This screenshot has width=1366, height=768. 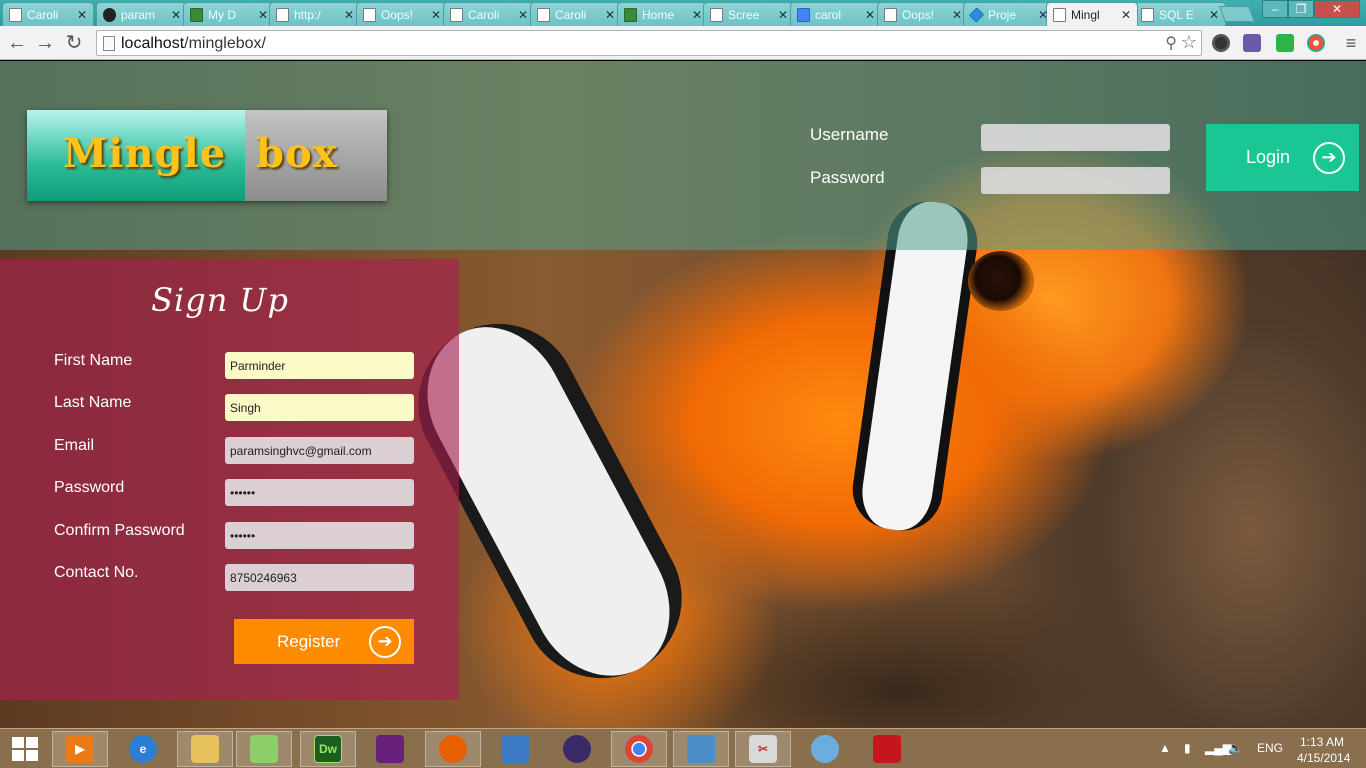 What do you see at coordinates (749, 14) in the screenshot?
I see `tab-screen: Scree ✕` at bounding box center [749, 14].